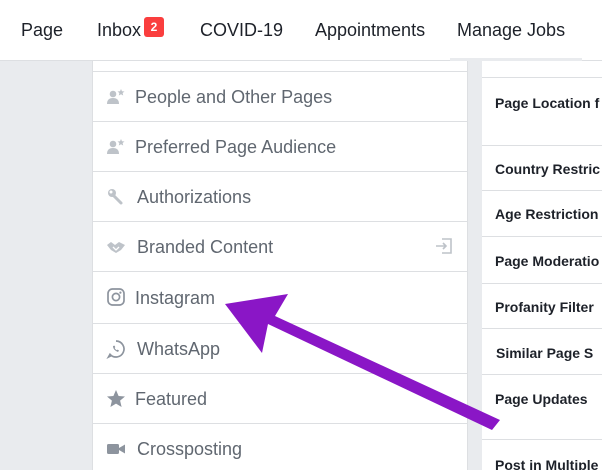  I want to click on sidebar-item-label: WhatsApp, so click(179, 349).